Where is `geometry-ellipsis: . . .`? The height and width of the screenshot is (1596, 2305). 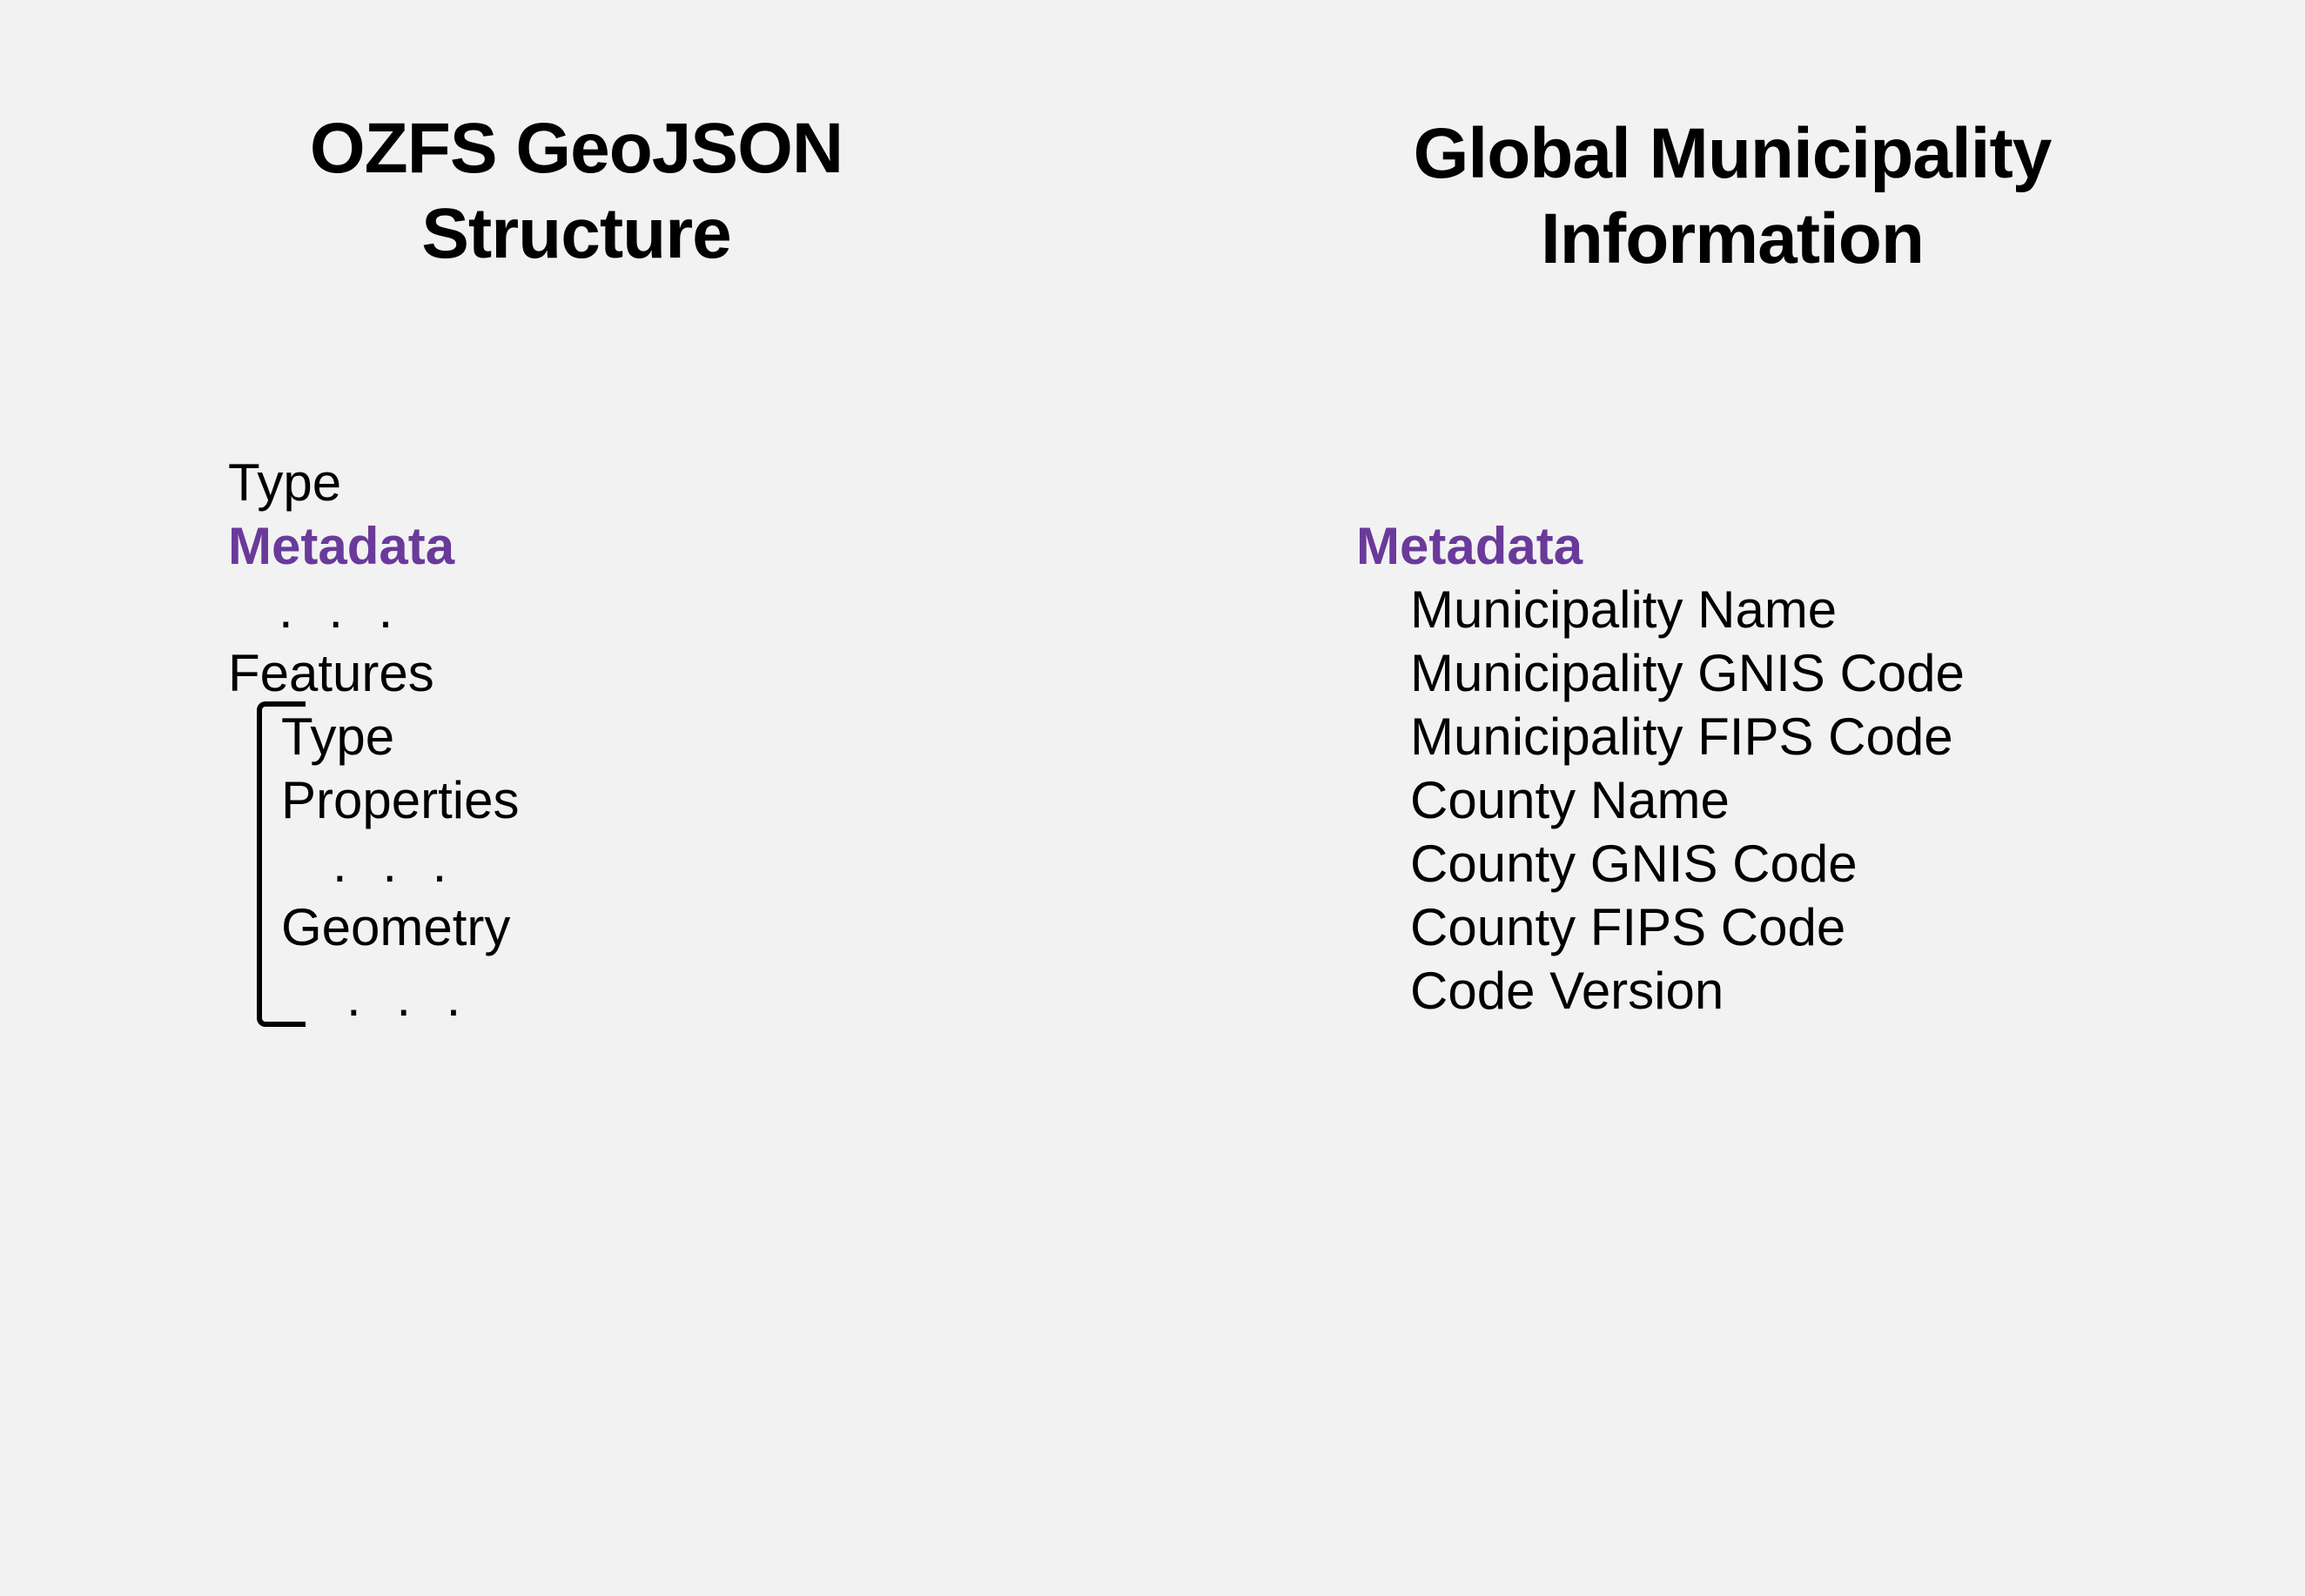 geometry-ellipsis: . . . is located at coordinates (409, 998).